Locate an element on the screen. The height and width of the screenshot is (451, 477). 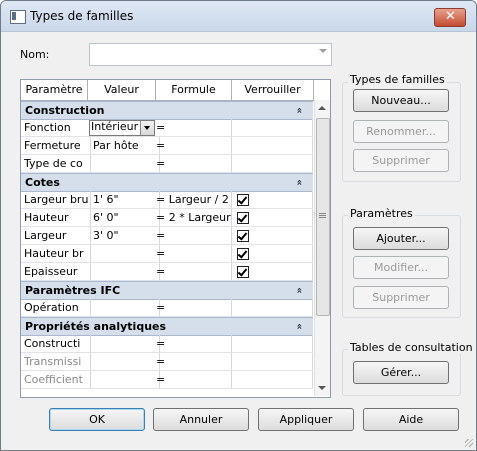
value-cell: 1' 6" is located at coordinates (124, 199).